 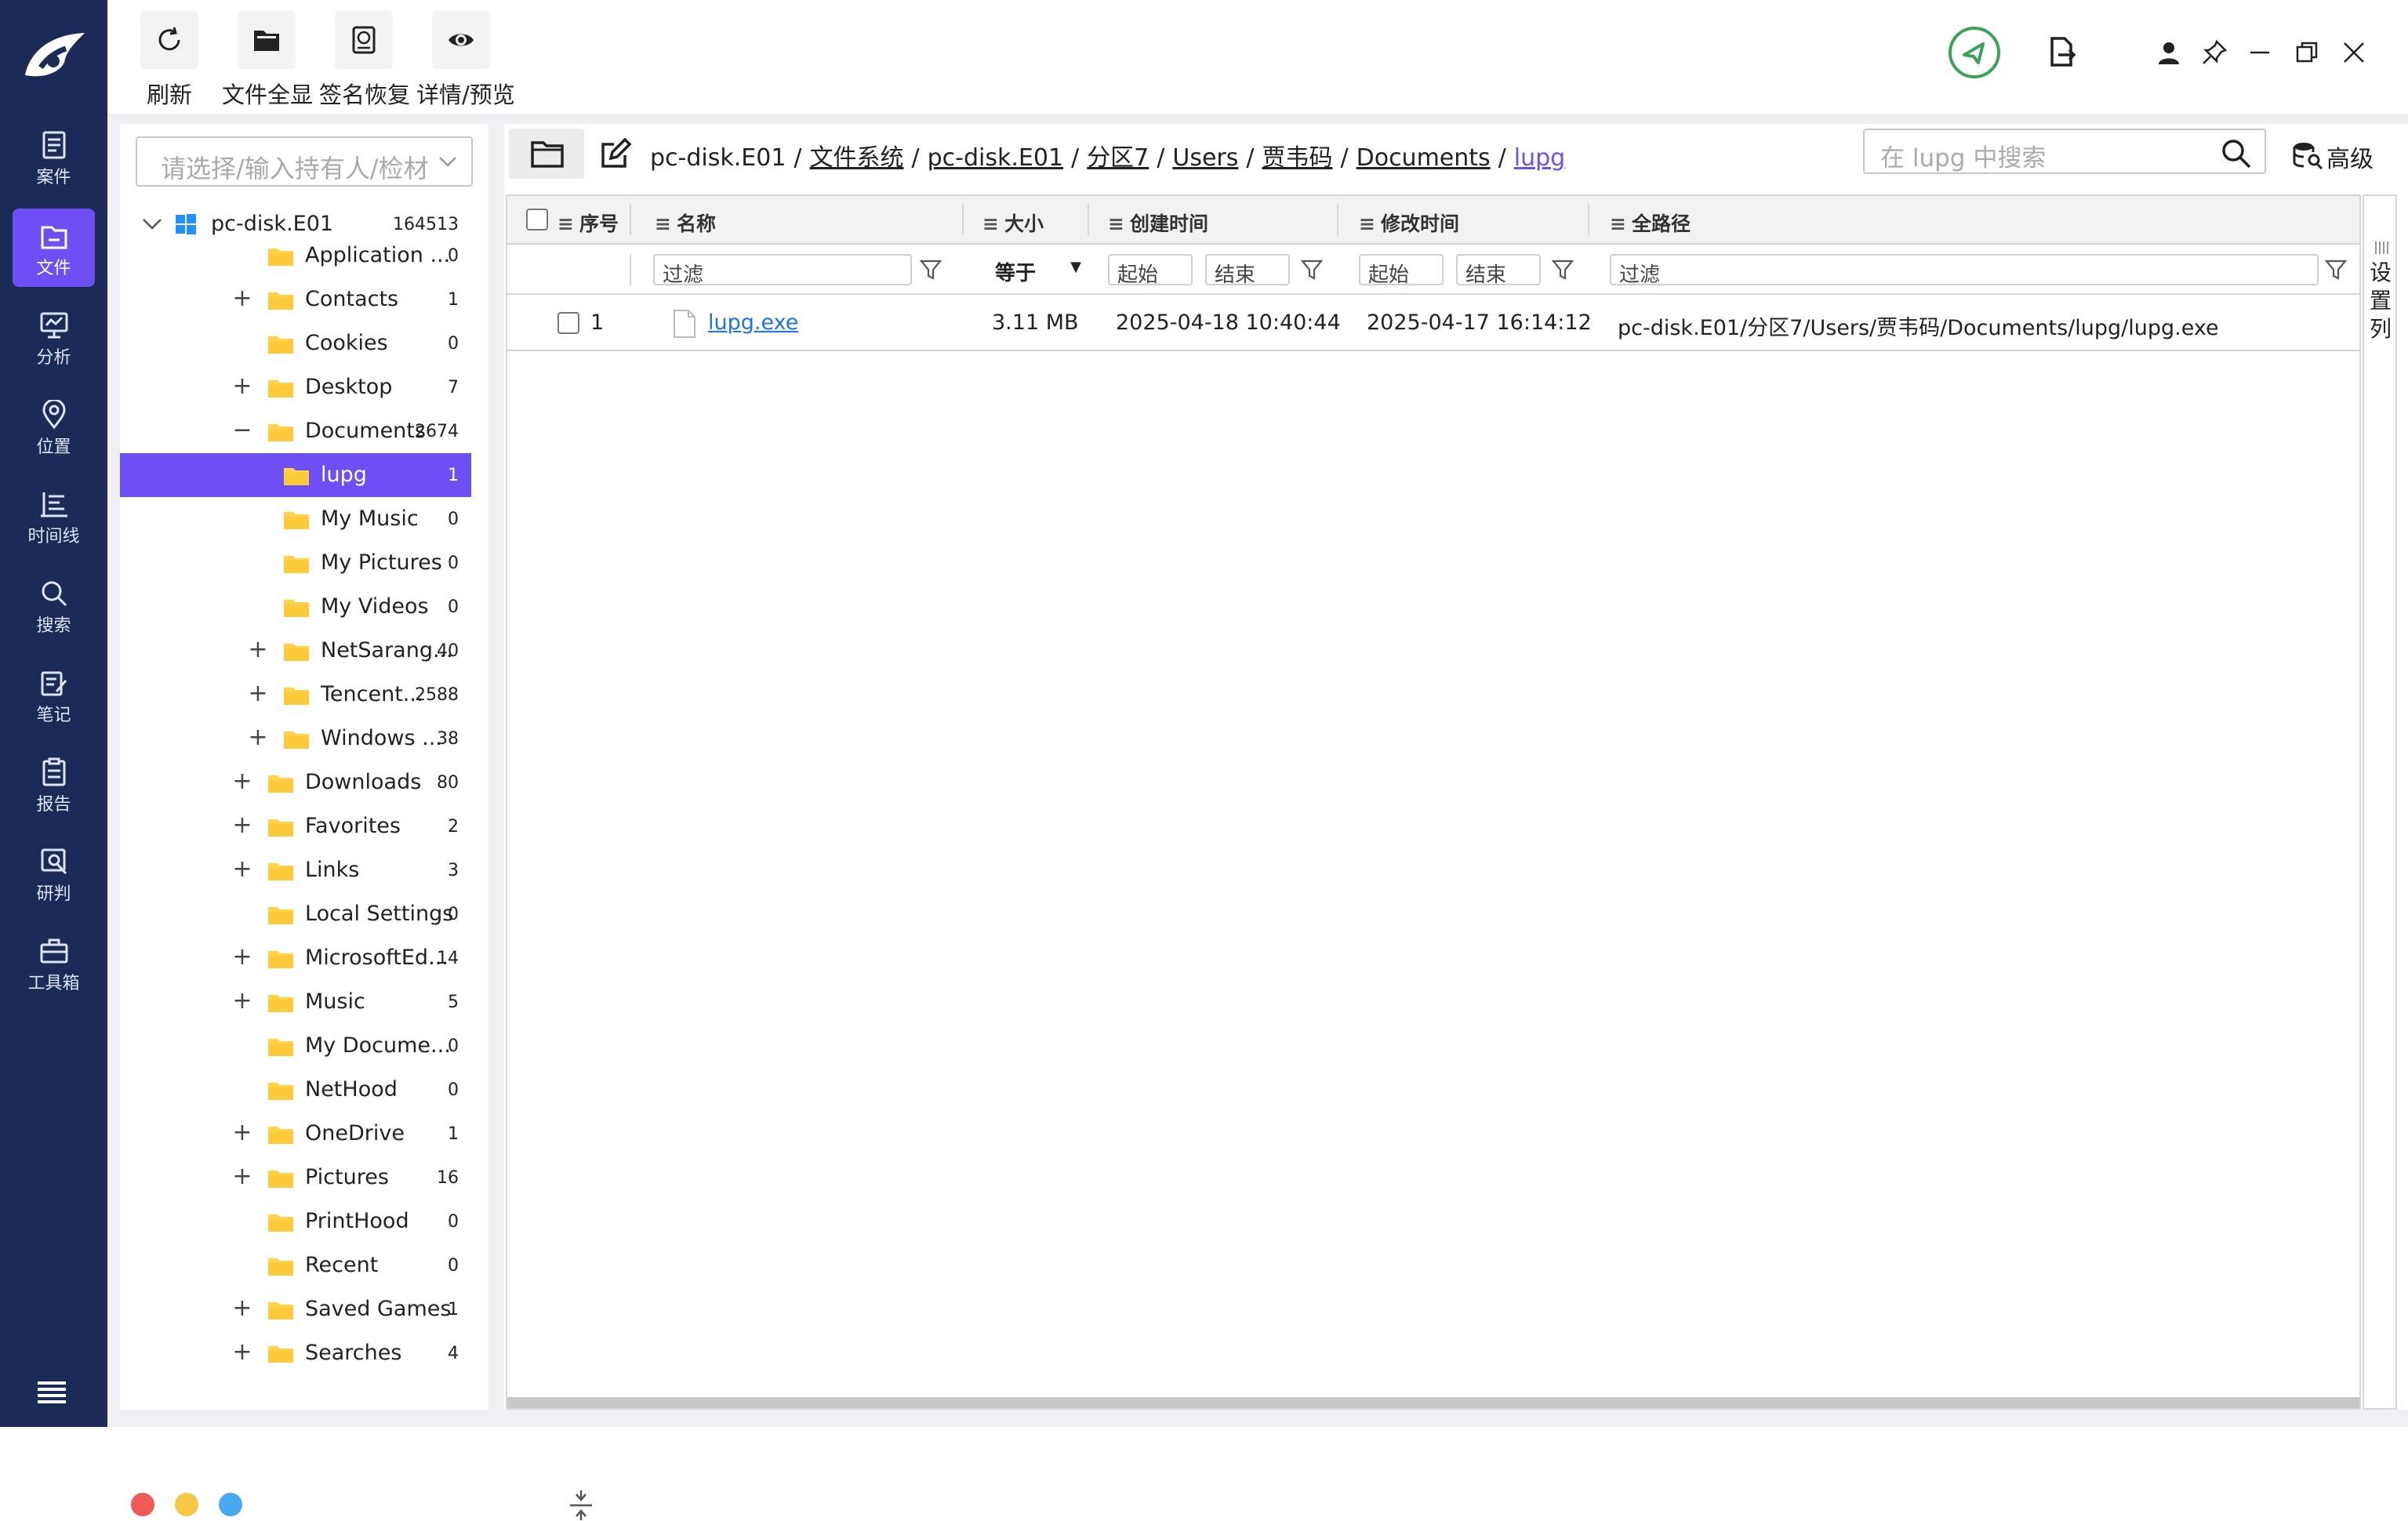 I want to click on folder-view-button, so click(x=546, y=154).